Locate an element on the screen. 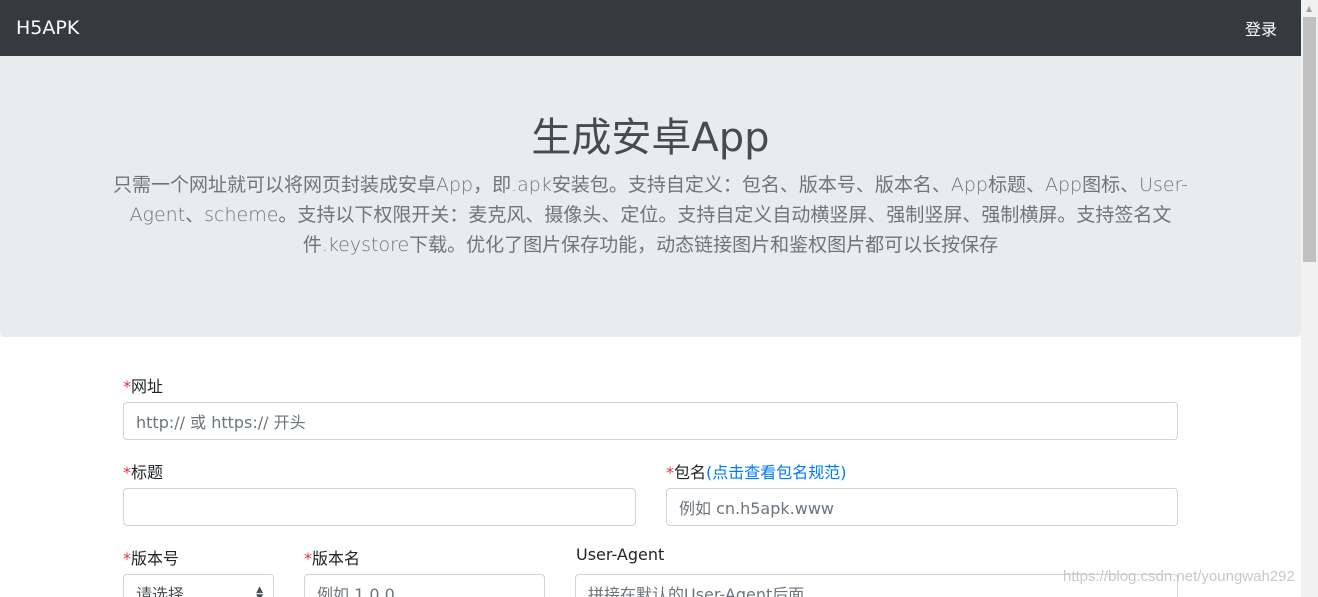 This screenshot has width=1318, height=597. brand-logo: H5APK is located at coordinates (47, 28).